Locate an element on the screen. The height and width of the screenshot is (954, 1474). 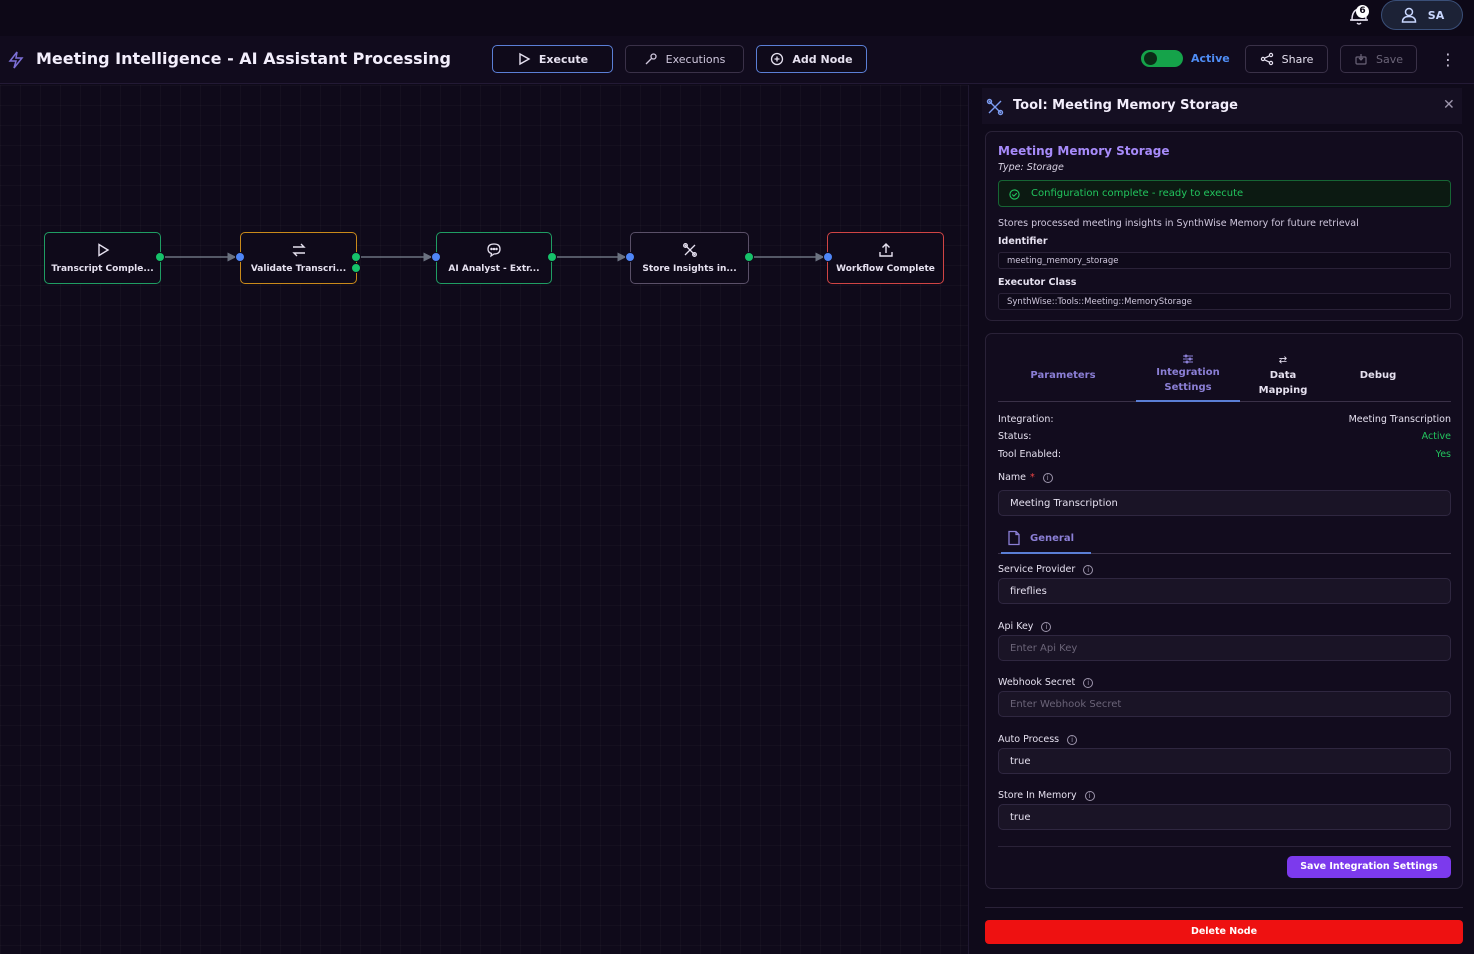
identifier-field: meeting_memory_storage is located at coordinates (1224, 260).